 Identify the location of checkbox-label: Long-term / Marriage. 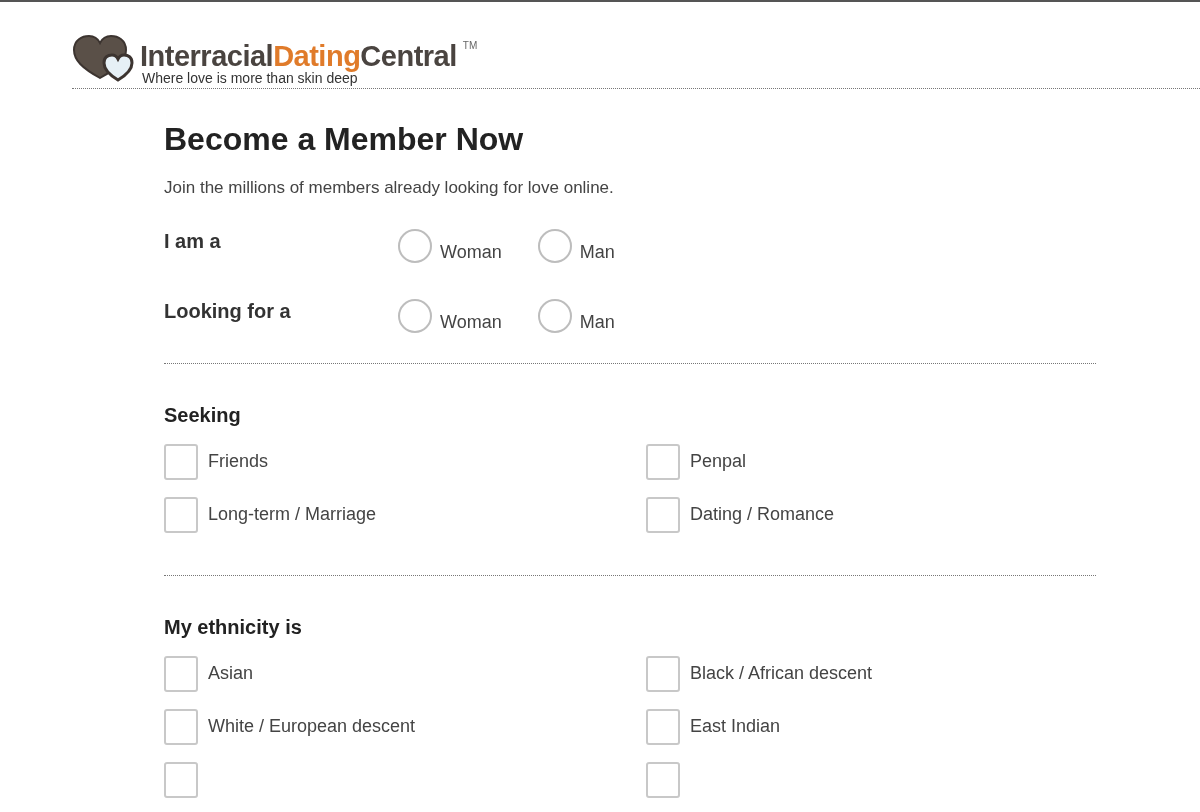
(292, 514).